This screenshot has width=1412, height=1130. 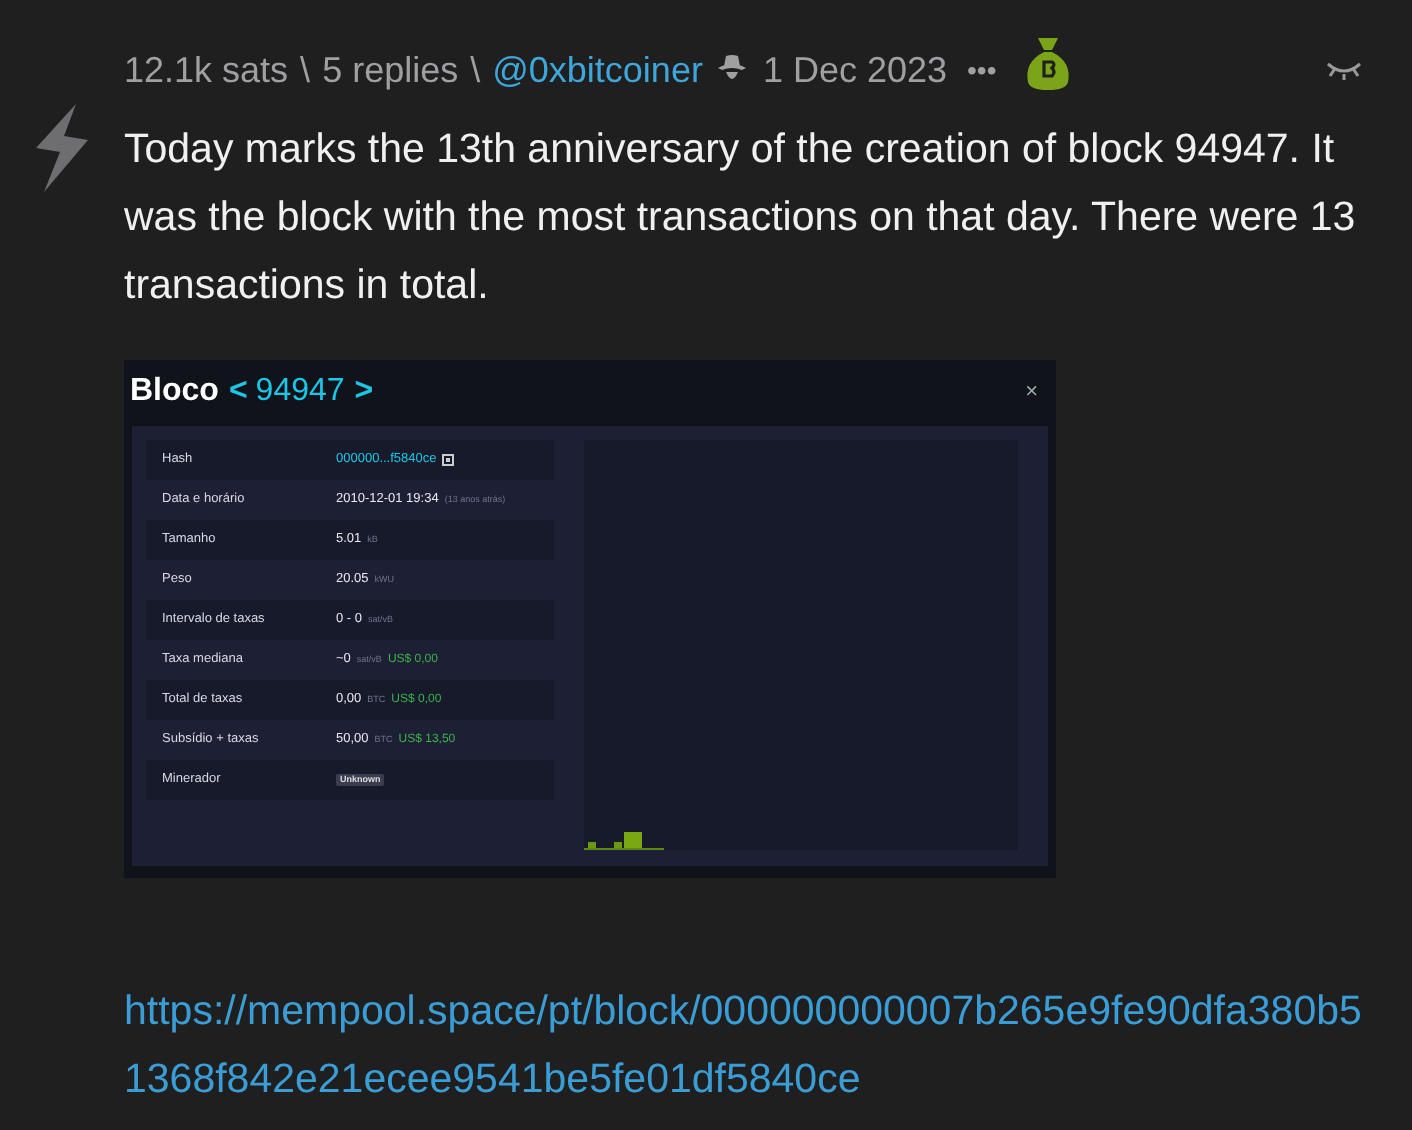 What do you see at coordinates (982, 70) in the screenshot?
I see `more-button: •••` at bounding box center [982, 70].